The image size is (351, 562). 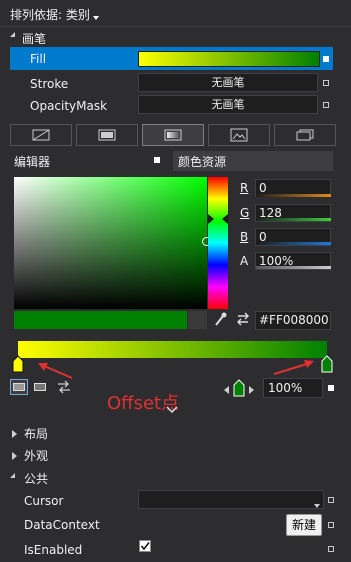 I want to click on reverse-gradient-icon, so click(x=64, y=388).